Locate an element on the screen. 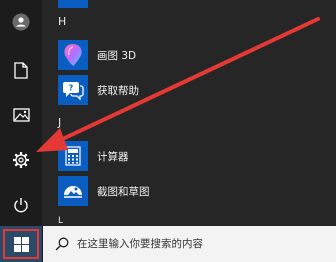 This screenshot has width=336, height=262. settings-icon is located at coordinates (21, 160).